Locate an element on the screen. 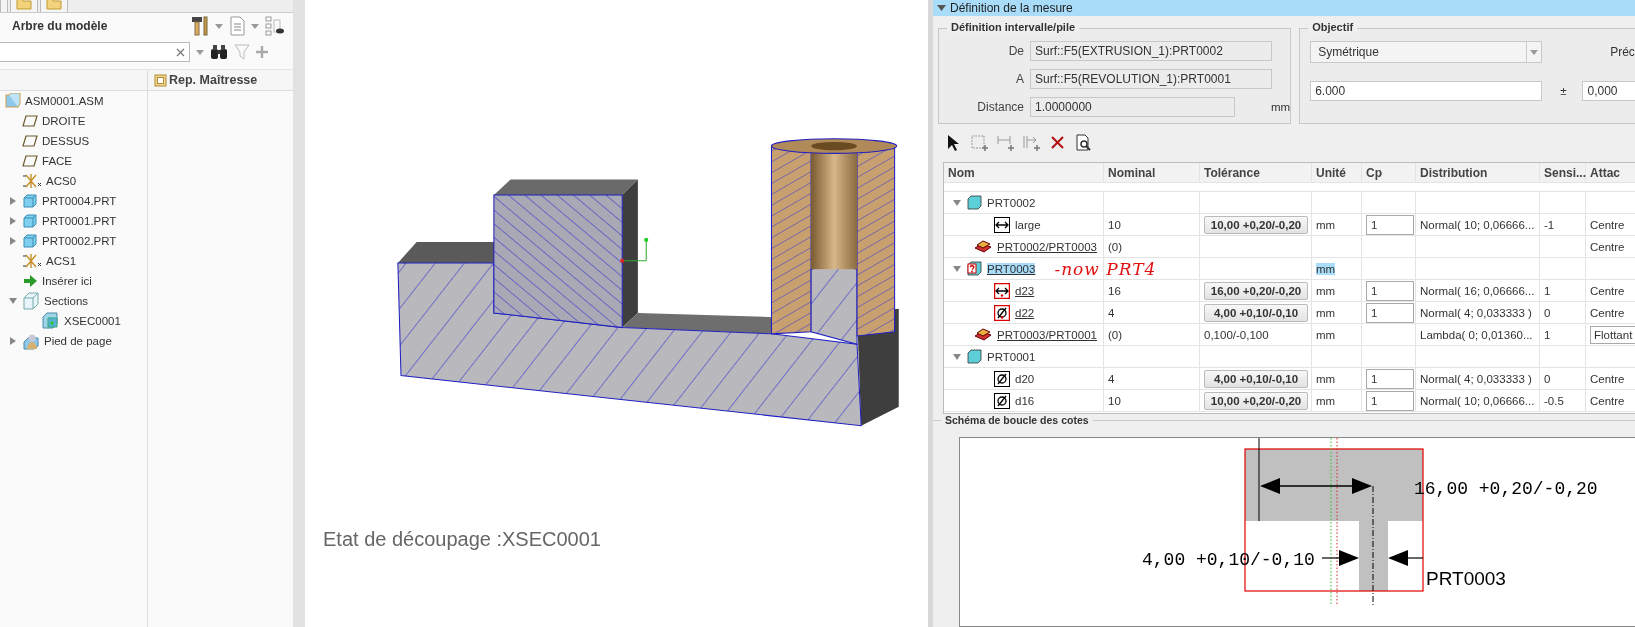 The width and height of the screenshot is (1635, 627). preview-icon is located at coordinates (1084, 143).